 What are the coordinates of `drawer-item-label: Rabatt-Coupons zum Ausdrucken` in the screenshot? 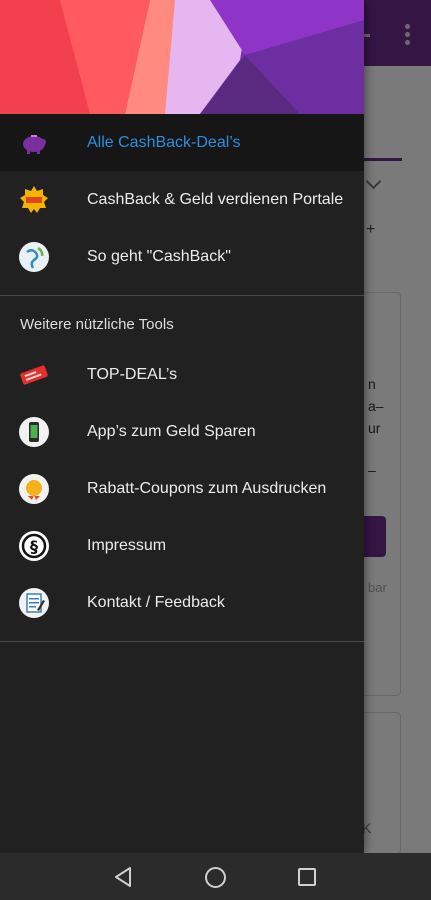 It's located at (207, 488).